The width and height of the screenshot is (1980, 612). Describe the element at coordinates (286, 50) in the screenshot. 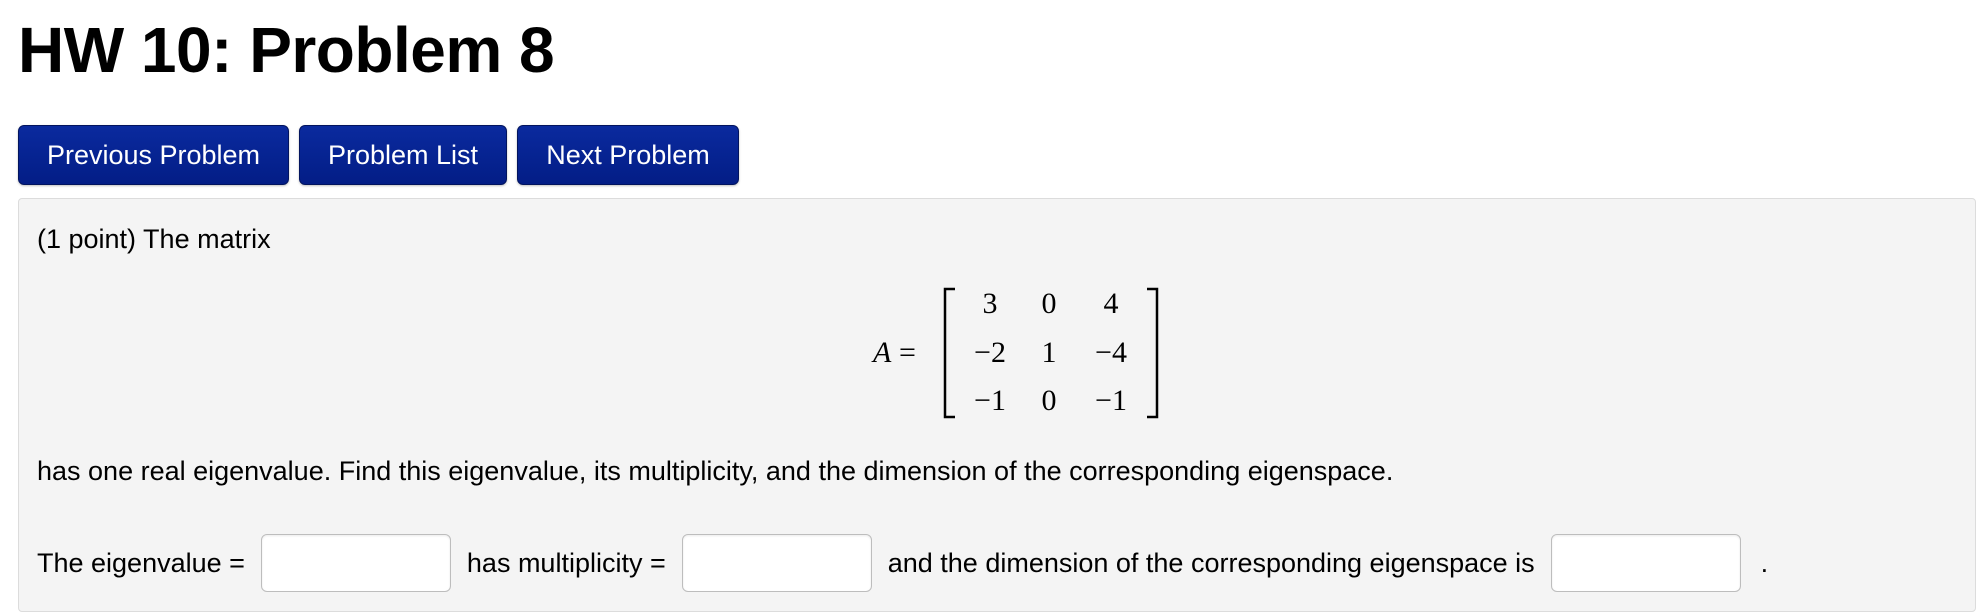

I see `page-title: HW 10: Problem 8` at that location.